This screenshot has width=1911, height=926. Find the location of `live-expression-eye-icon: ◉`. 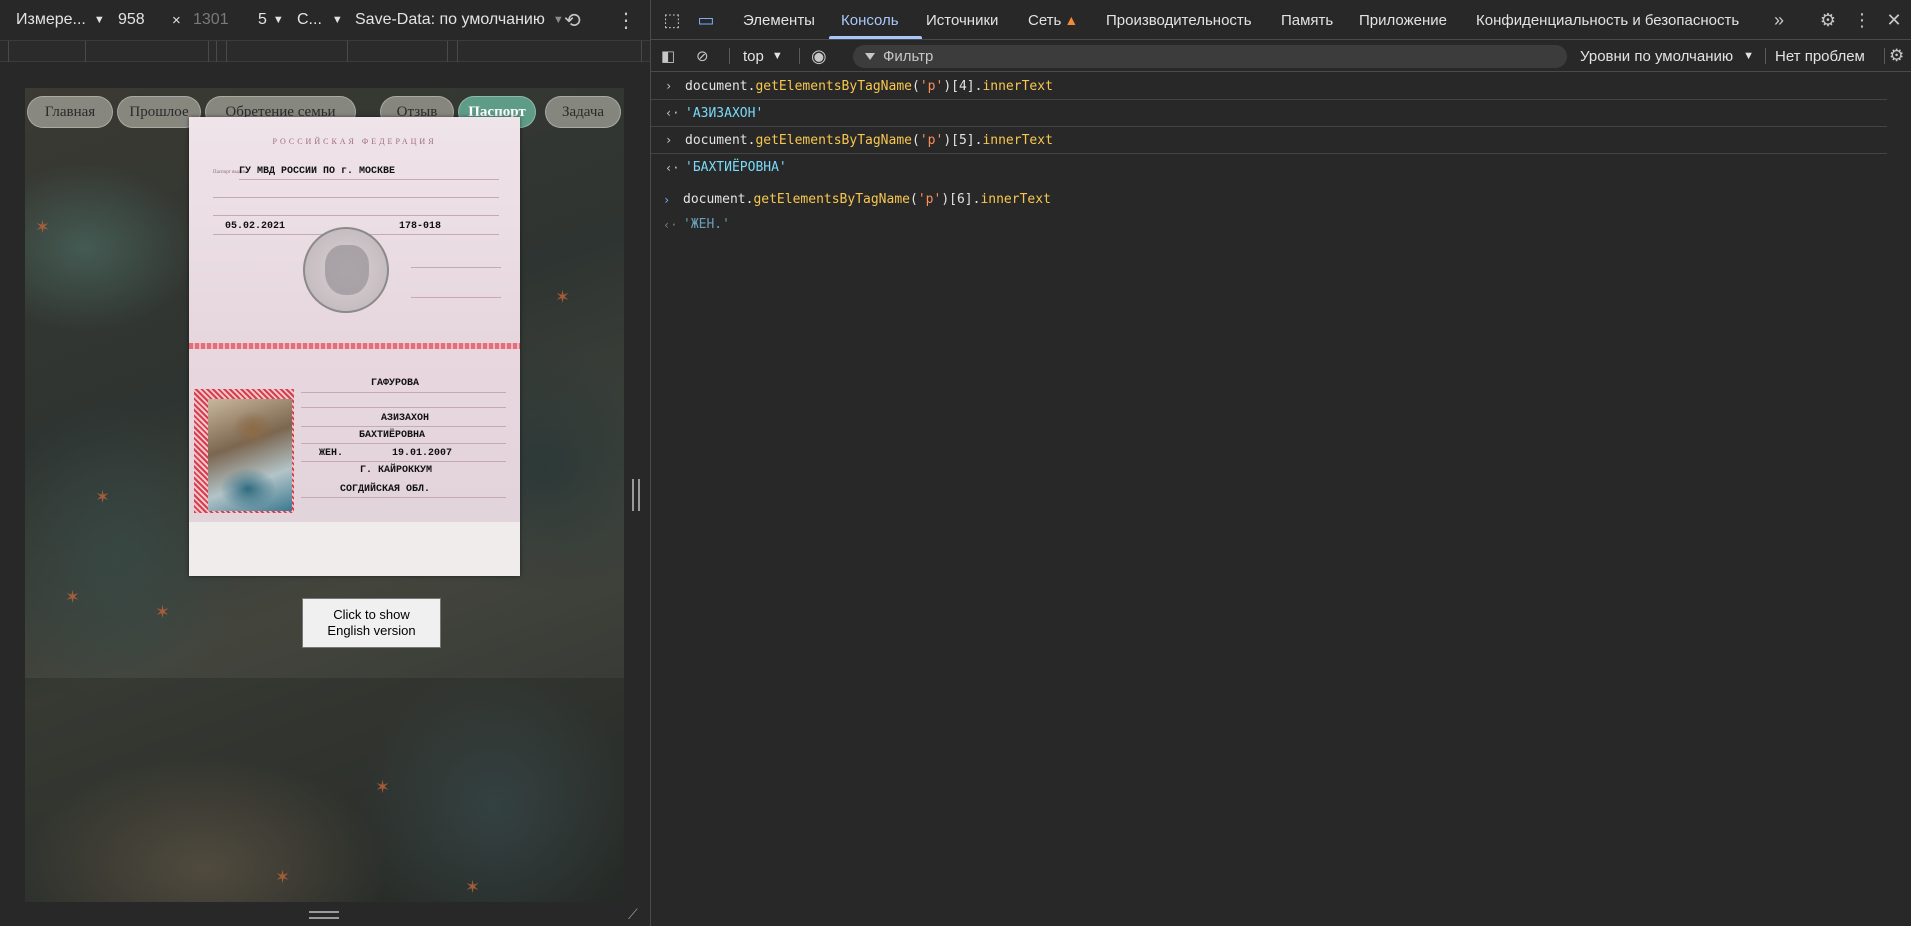

live-expression-eye-icon: ◉ is located at coordinates (819, 56).